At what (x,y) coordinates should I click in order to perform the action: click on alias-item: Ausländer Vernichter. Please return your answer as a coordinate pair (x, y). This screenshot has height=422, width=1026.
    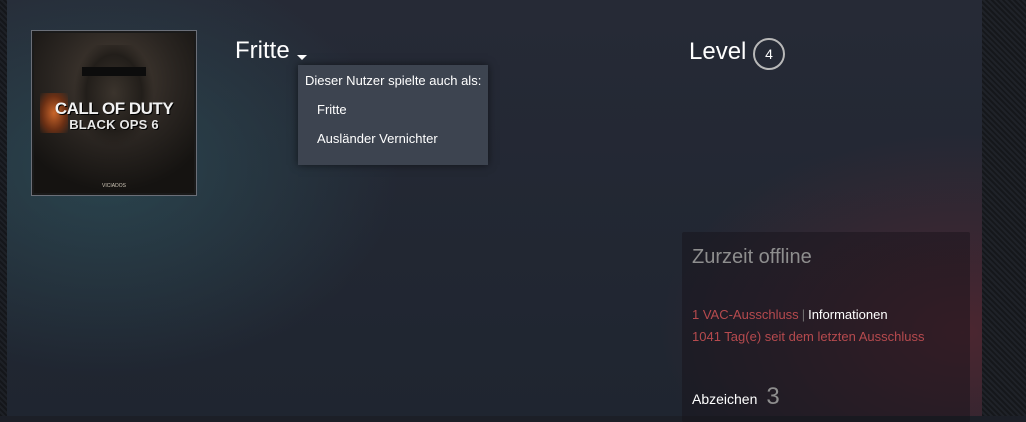
    Looking at the image, I should click on (377, 138).